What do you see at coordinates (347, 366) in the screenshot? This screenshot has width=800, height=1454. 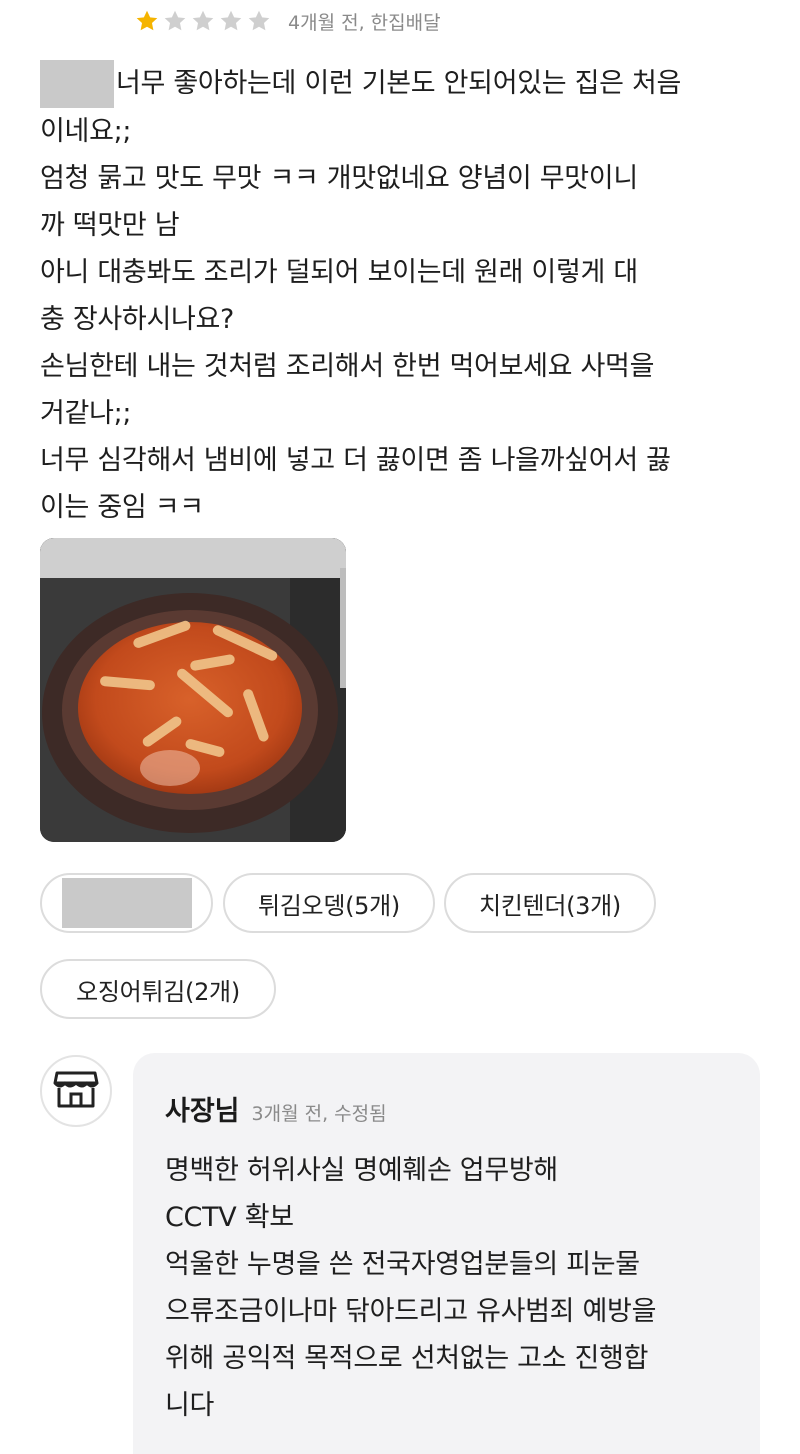 I see `review-line: 손님한테 내는 것처럼 조리해서 한번 먹어보세요 사먹을` at bounding box center [347, 366].